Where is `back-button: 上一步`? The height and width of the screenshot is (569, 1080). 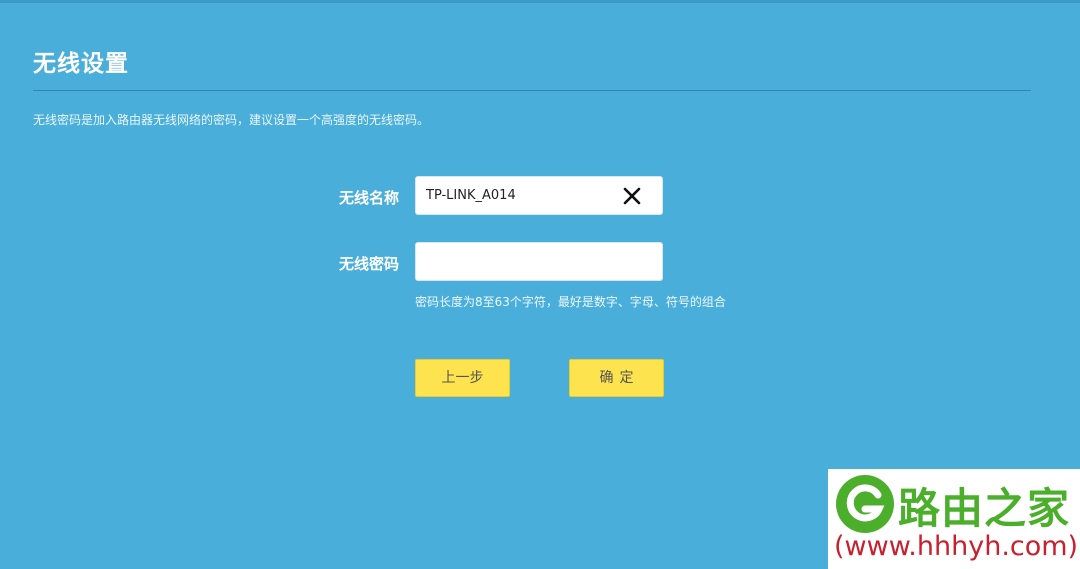
back-button: 上一步 is located at coordinates (462, 378).